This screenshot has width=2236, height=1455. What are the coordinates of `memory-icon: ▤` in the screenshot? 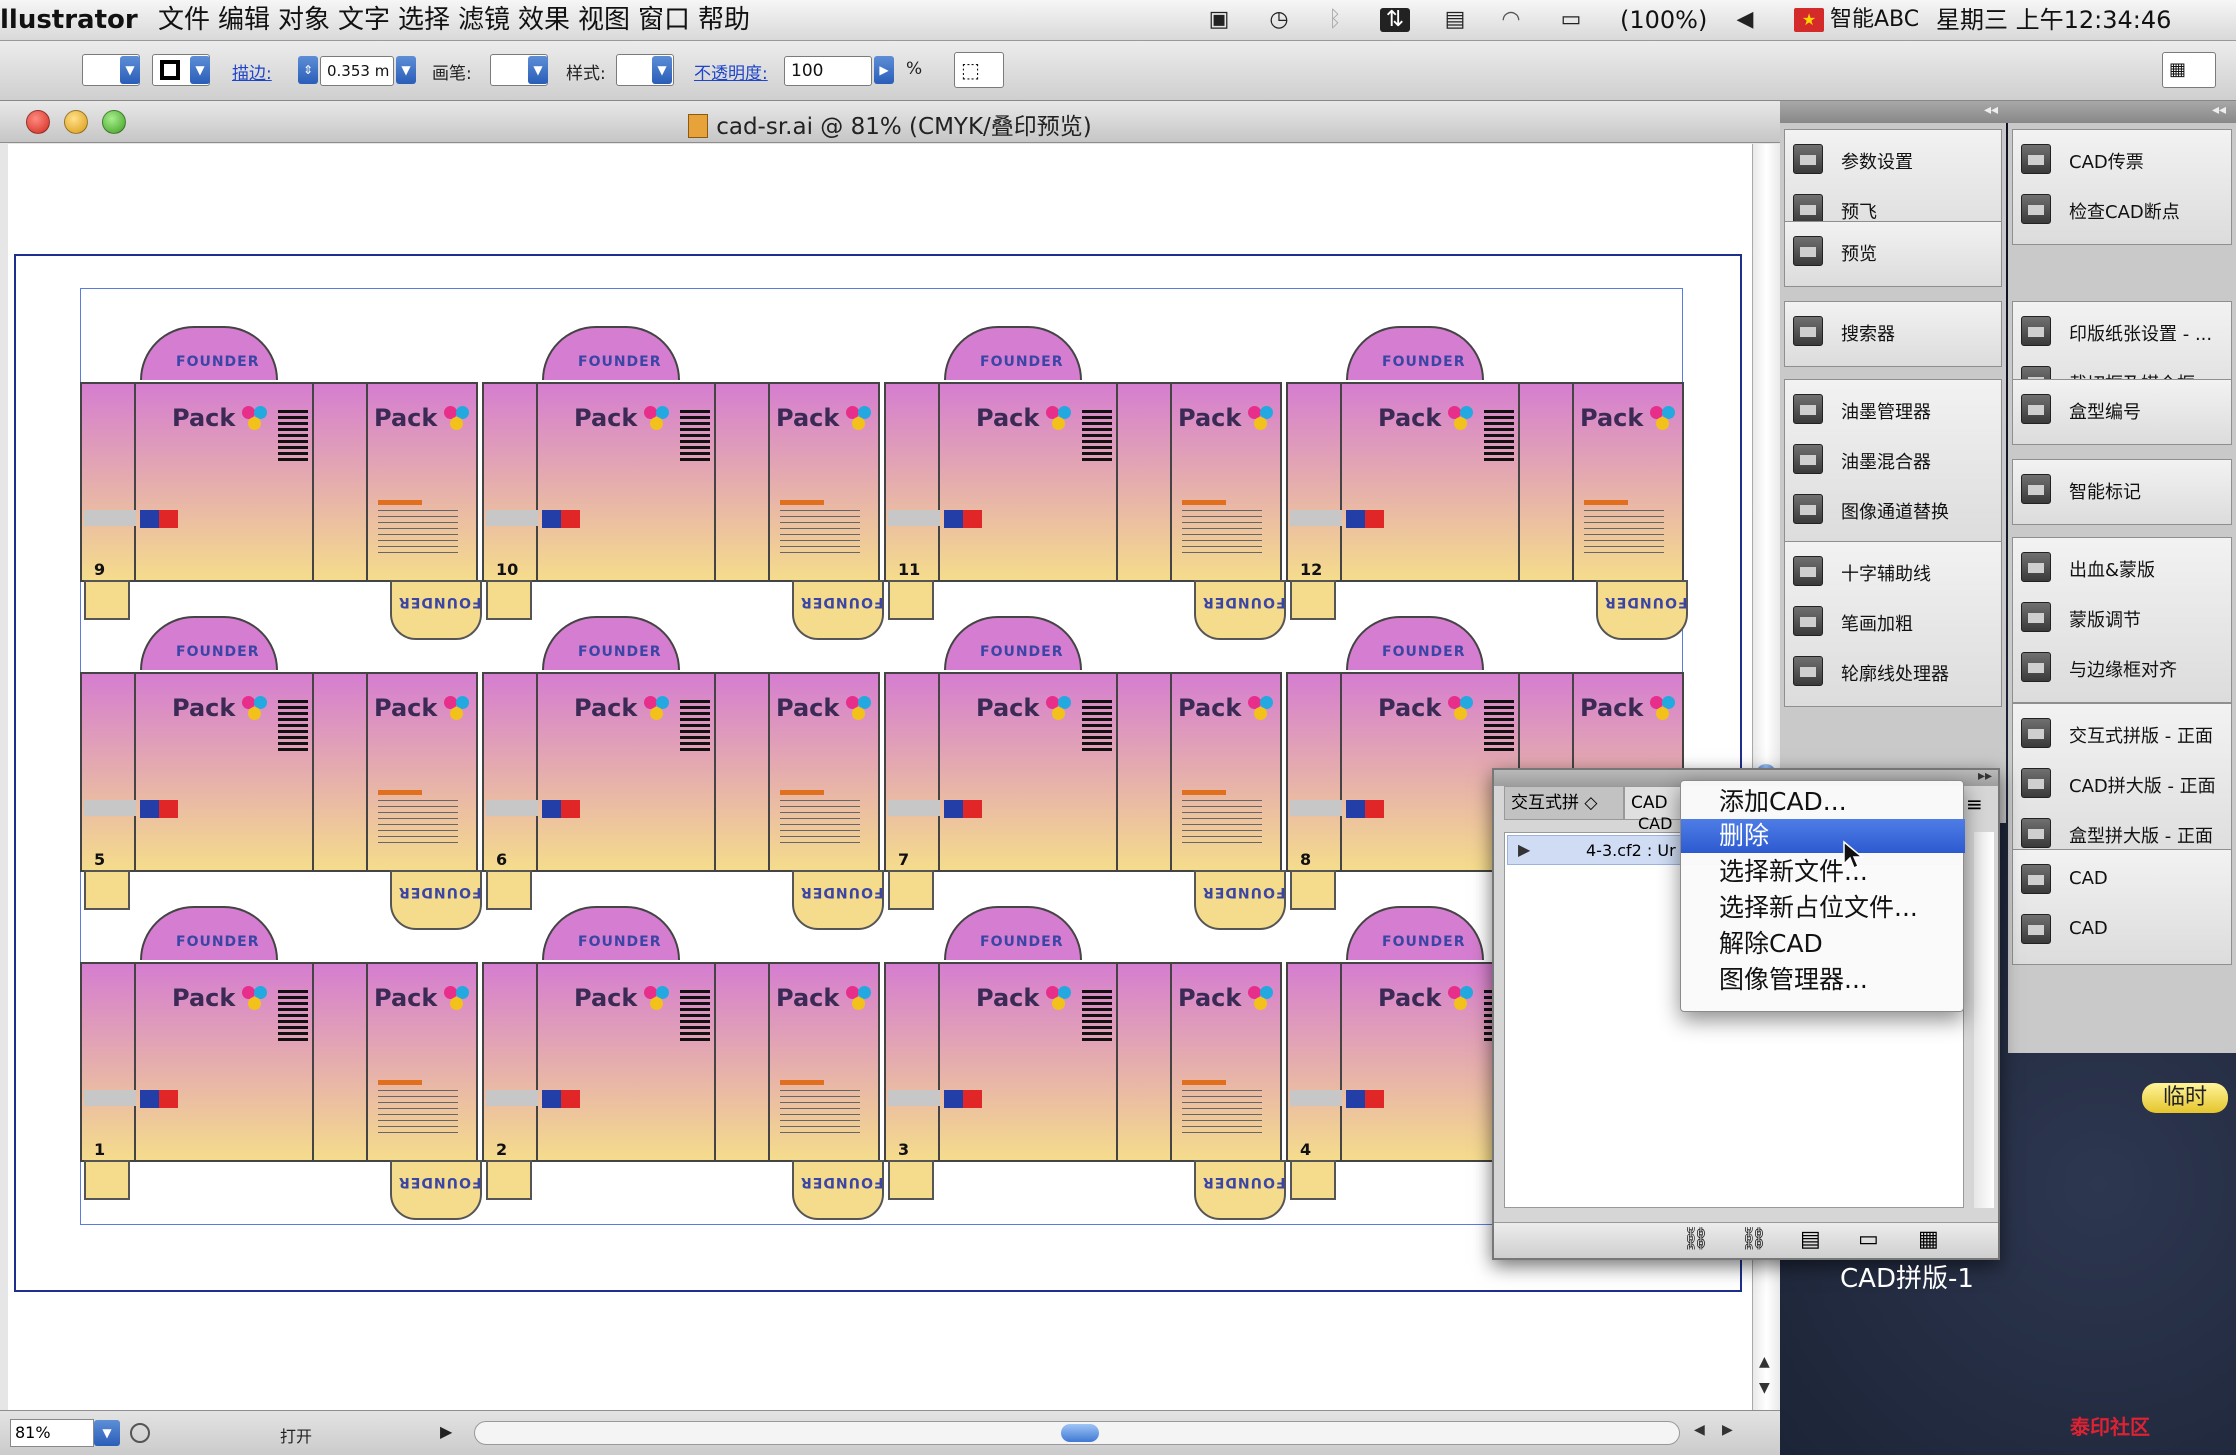 It's located at (1455, 20).